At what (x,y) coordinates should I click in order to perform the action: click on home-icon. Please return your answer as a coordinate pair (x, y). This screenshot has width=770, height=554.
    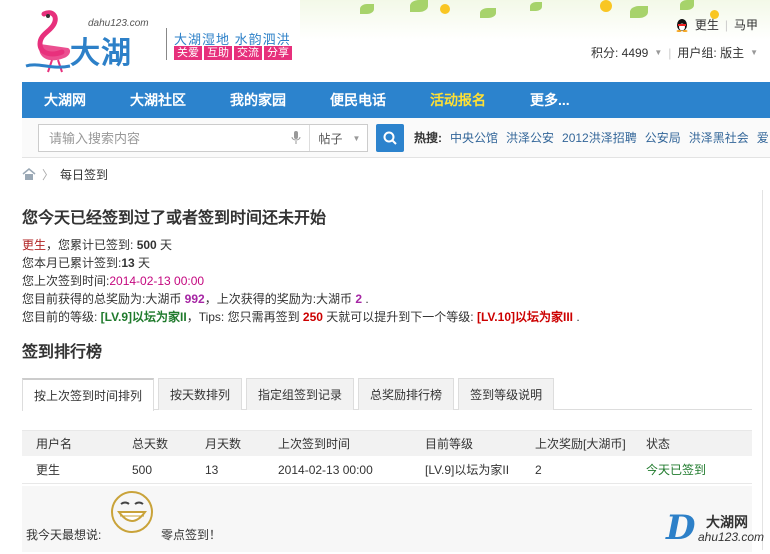
    Looking at the image, I should click on (29, 174).